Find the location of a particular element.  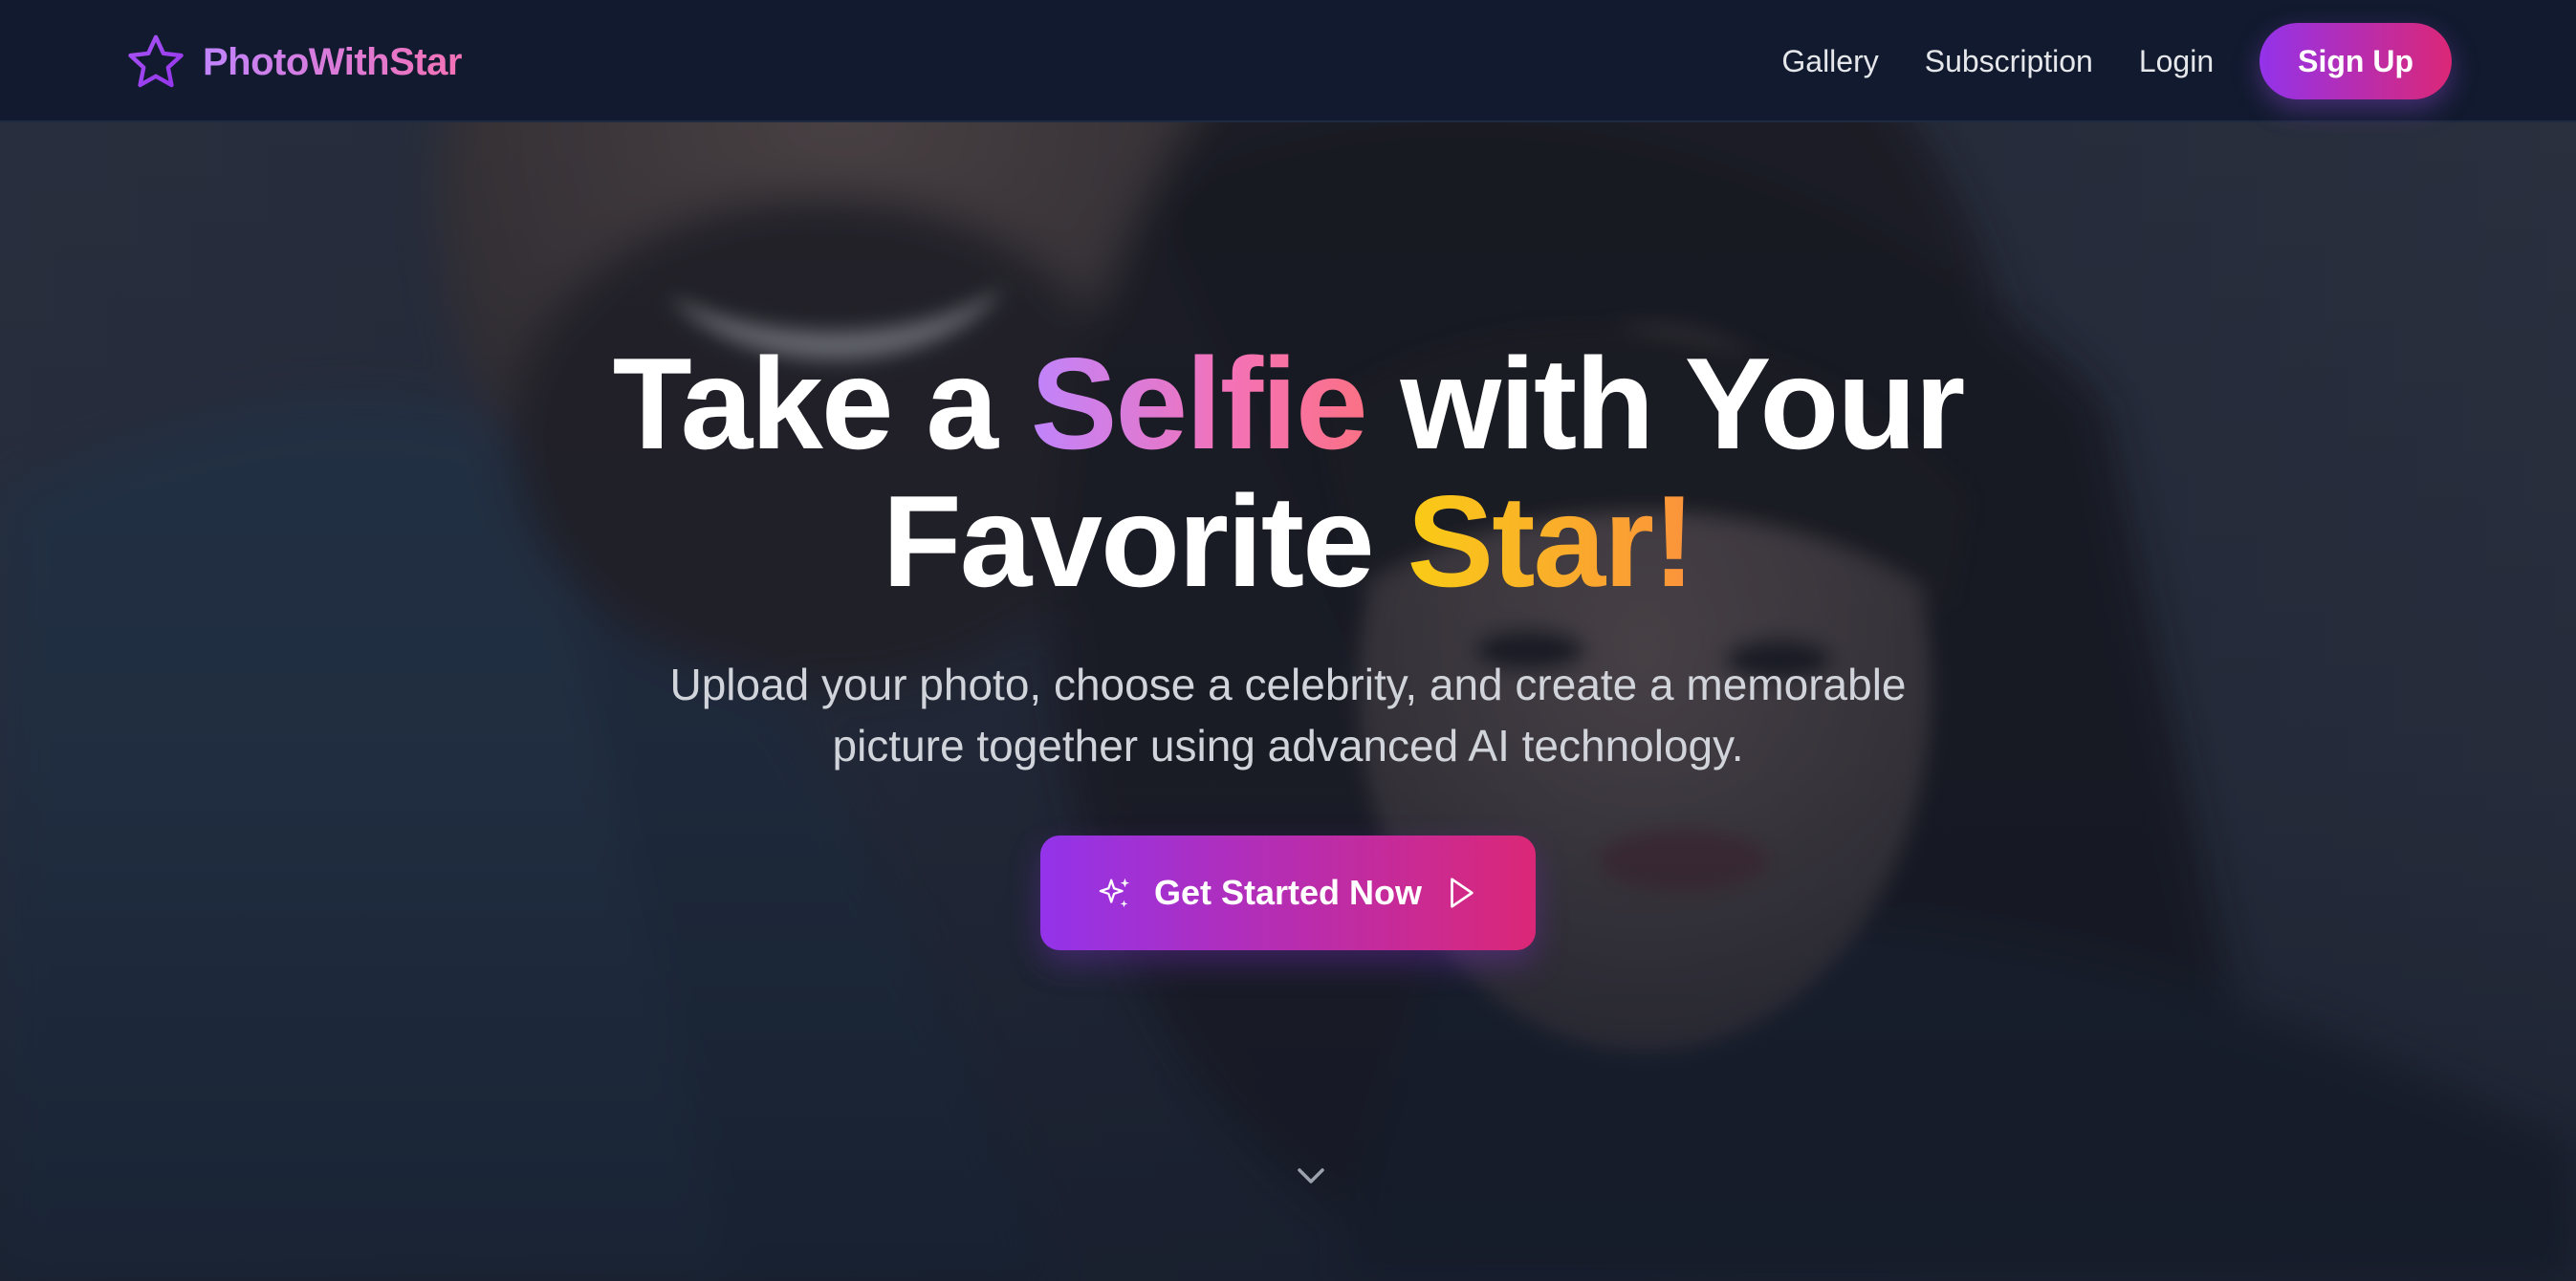

hero-title-line-1: Take a Selfie with Your is located at coordinates (1288, 403).